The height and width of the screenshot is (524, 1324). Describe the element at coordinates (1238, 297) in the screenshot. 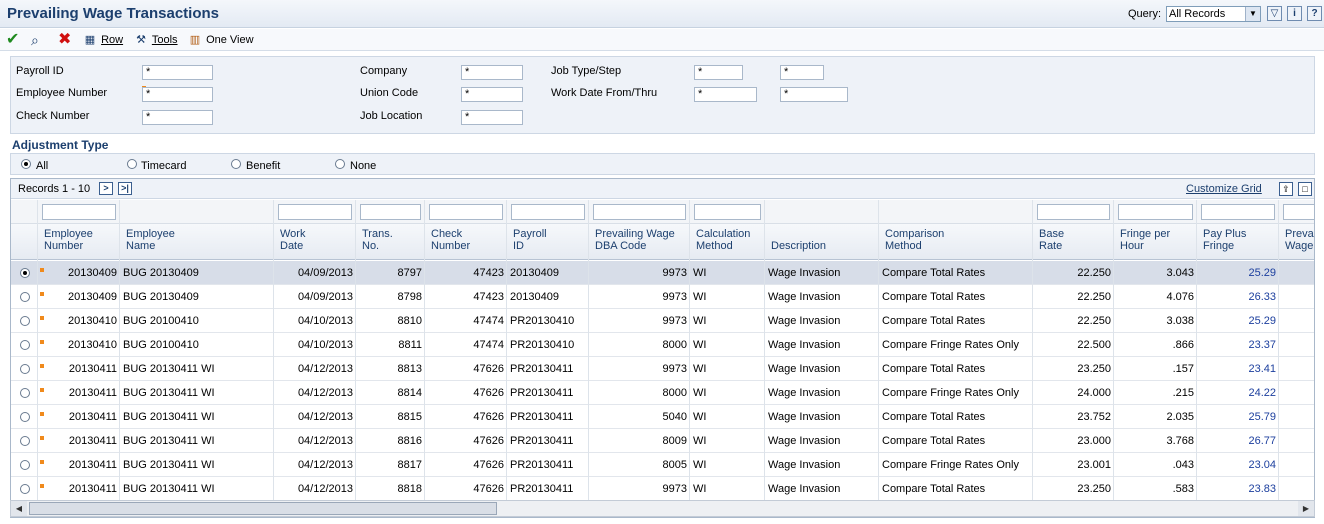

I see `cell-pay-plus-fringe: 26.33` at that location.